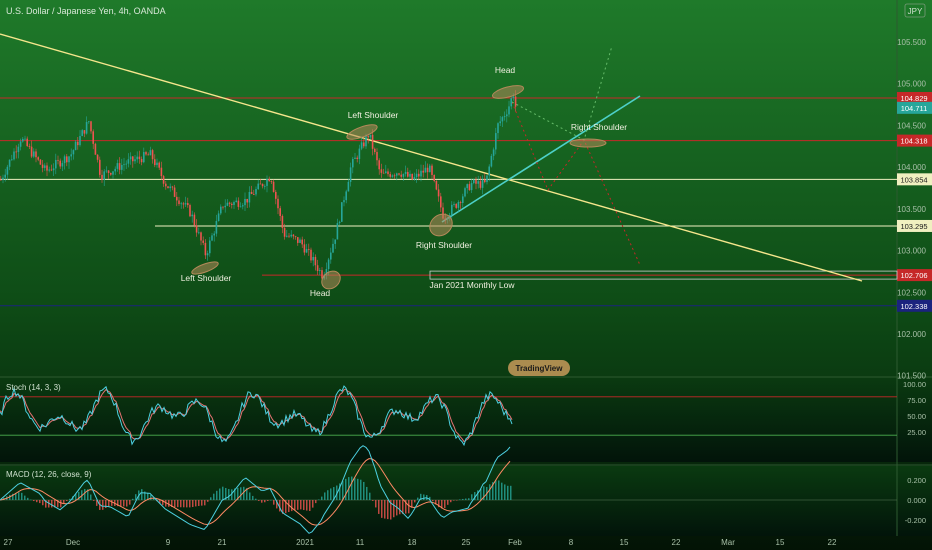  Describe the element at coordinates (539, 368) in the screenshot. I see `tradingview-logo: TradingView` at that location.